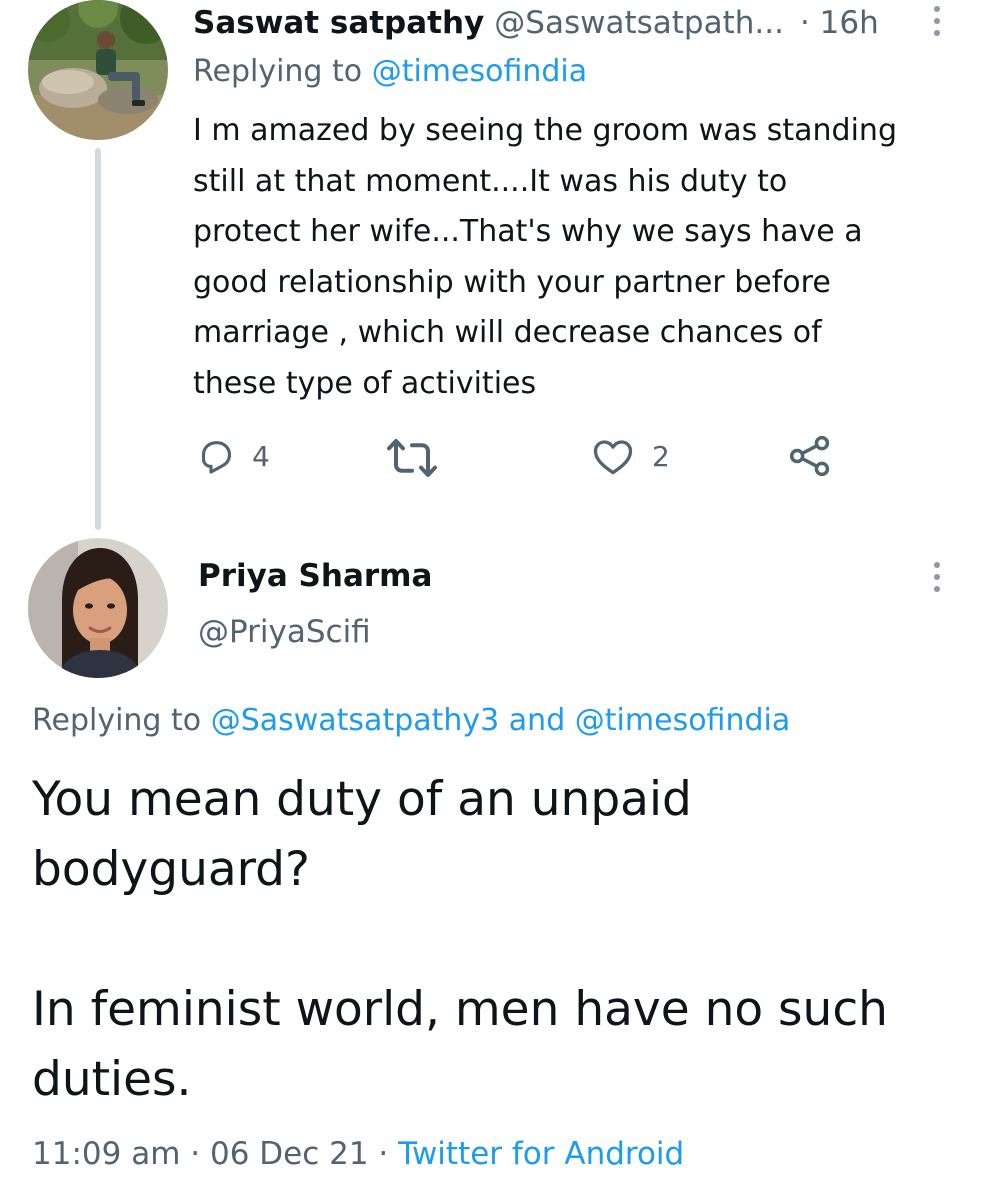  Describe the element at coordinates (284, 632) in the screenshot. I see `author-handle: @PriyaScifi` at that location.